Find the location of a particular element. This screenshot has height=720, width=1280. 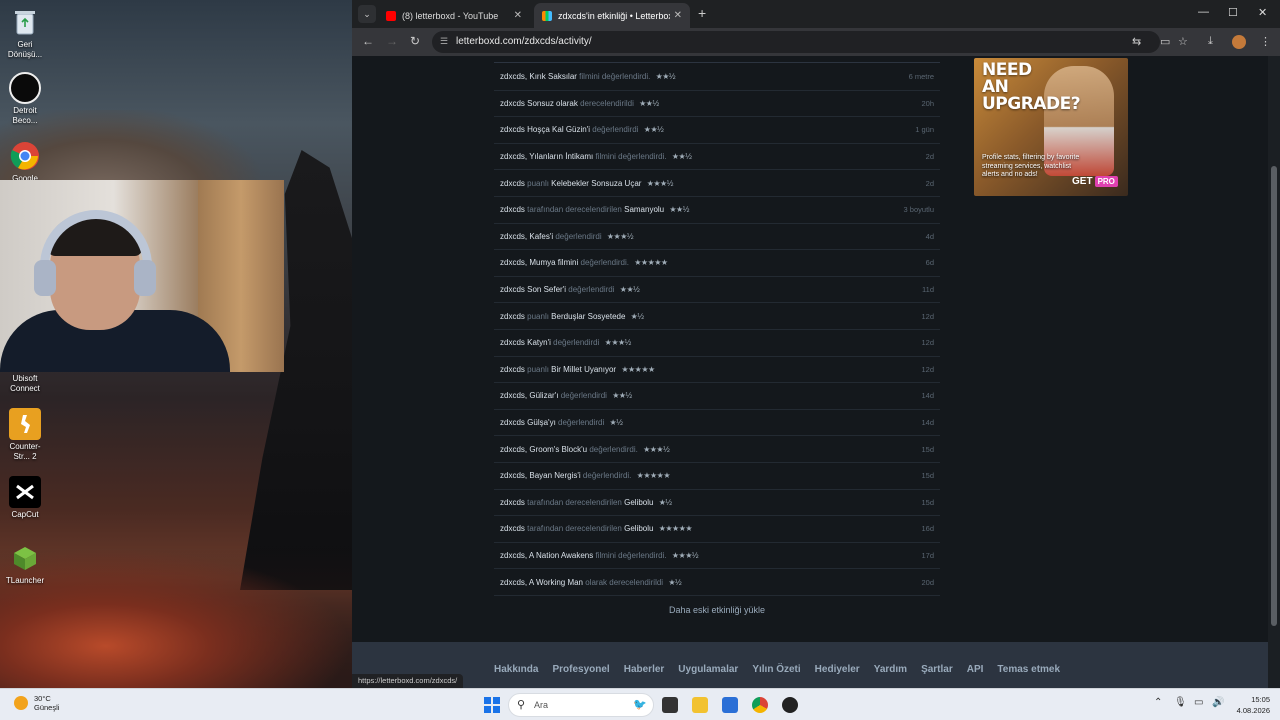

scrollbar-thumb is located at coordinates (1274, 396).